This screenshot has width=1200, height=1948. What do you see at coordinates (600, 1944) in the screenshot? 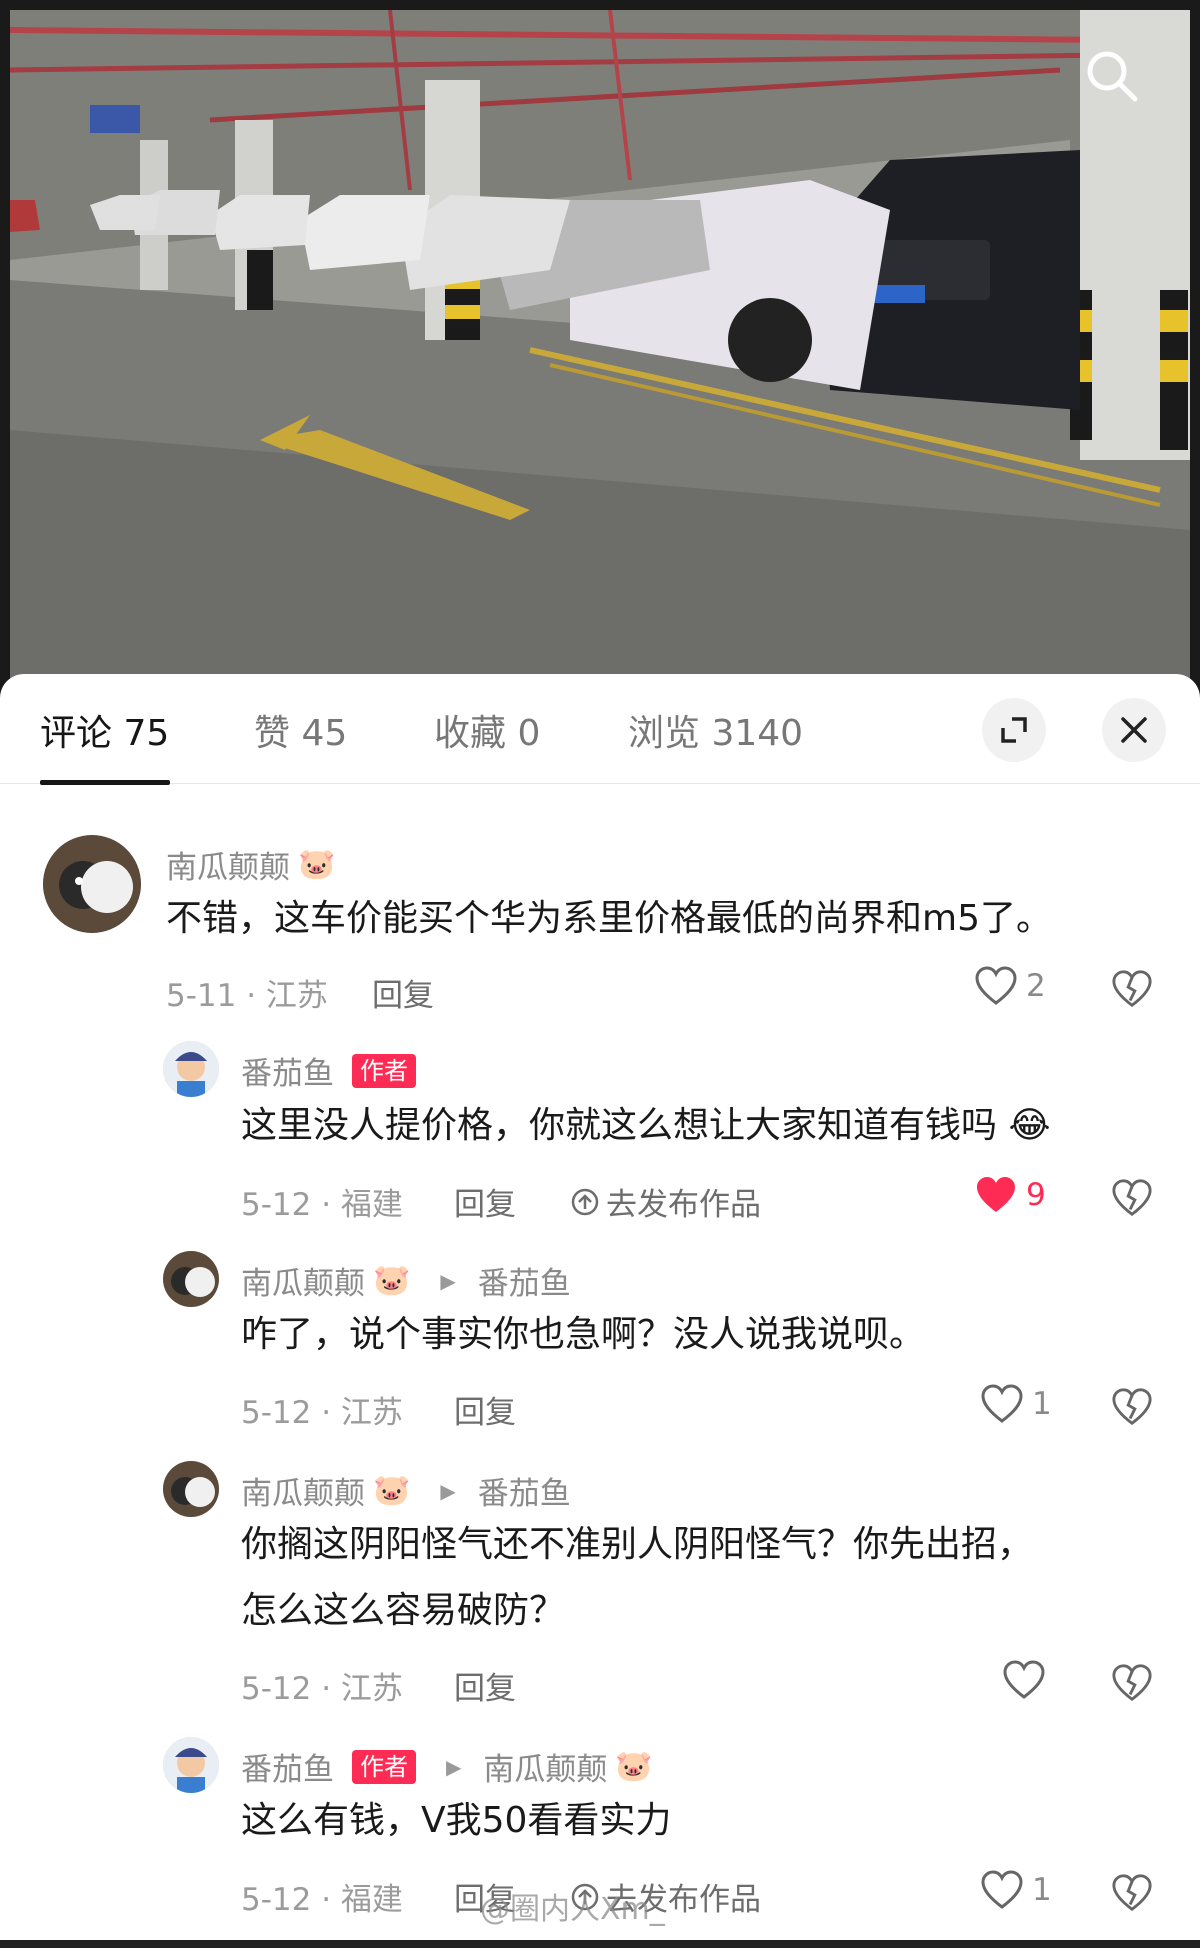
I see `bottom-edge` at bounding box center [600, 1944].